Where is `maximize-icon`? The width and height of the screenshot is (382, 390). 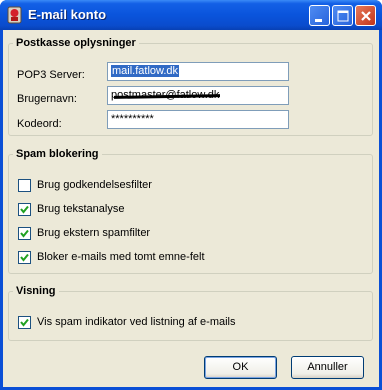 maximize-icon is located at coordinates (343, 16).